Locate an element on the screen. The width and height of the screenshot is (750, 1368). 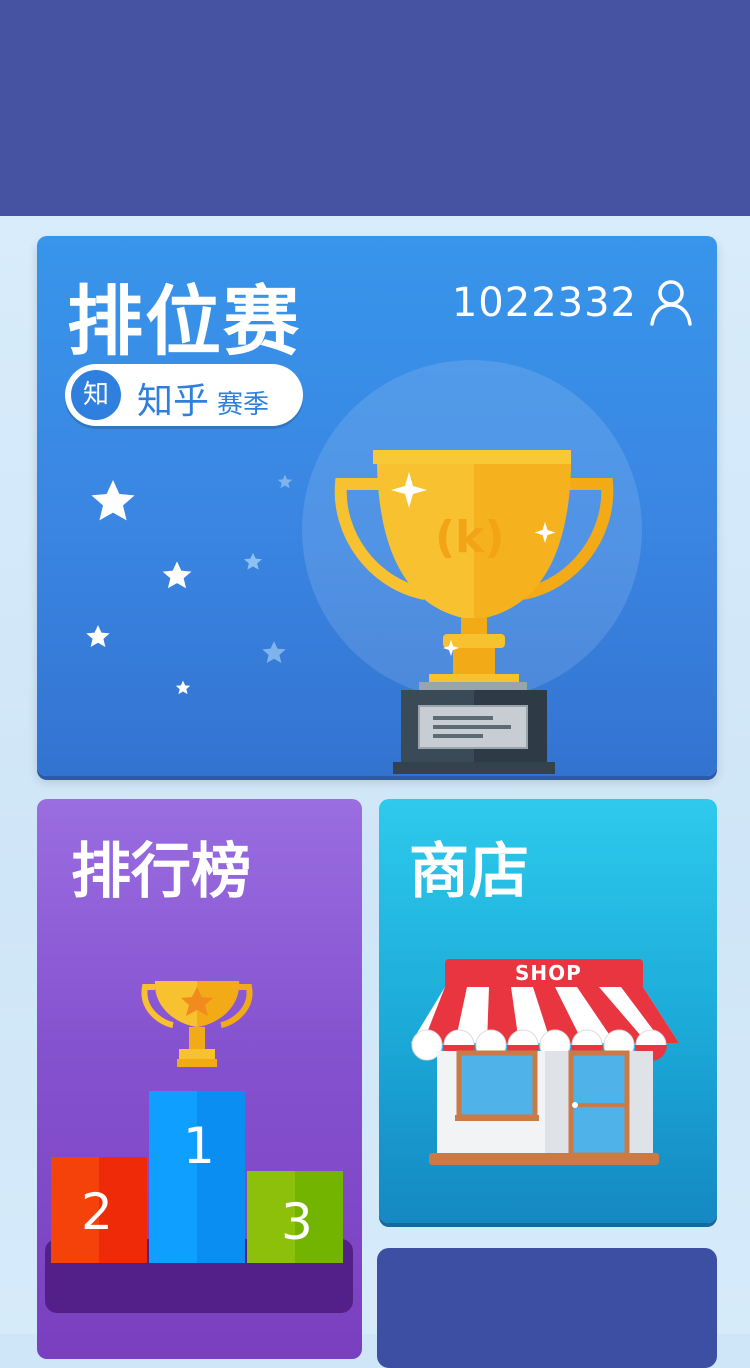
leaderboard-title: 排行榜 is located at coordinates (161, 872).